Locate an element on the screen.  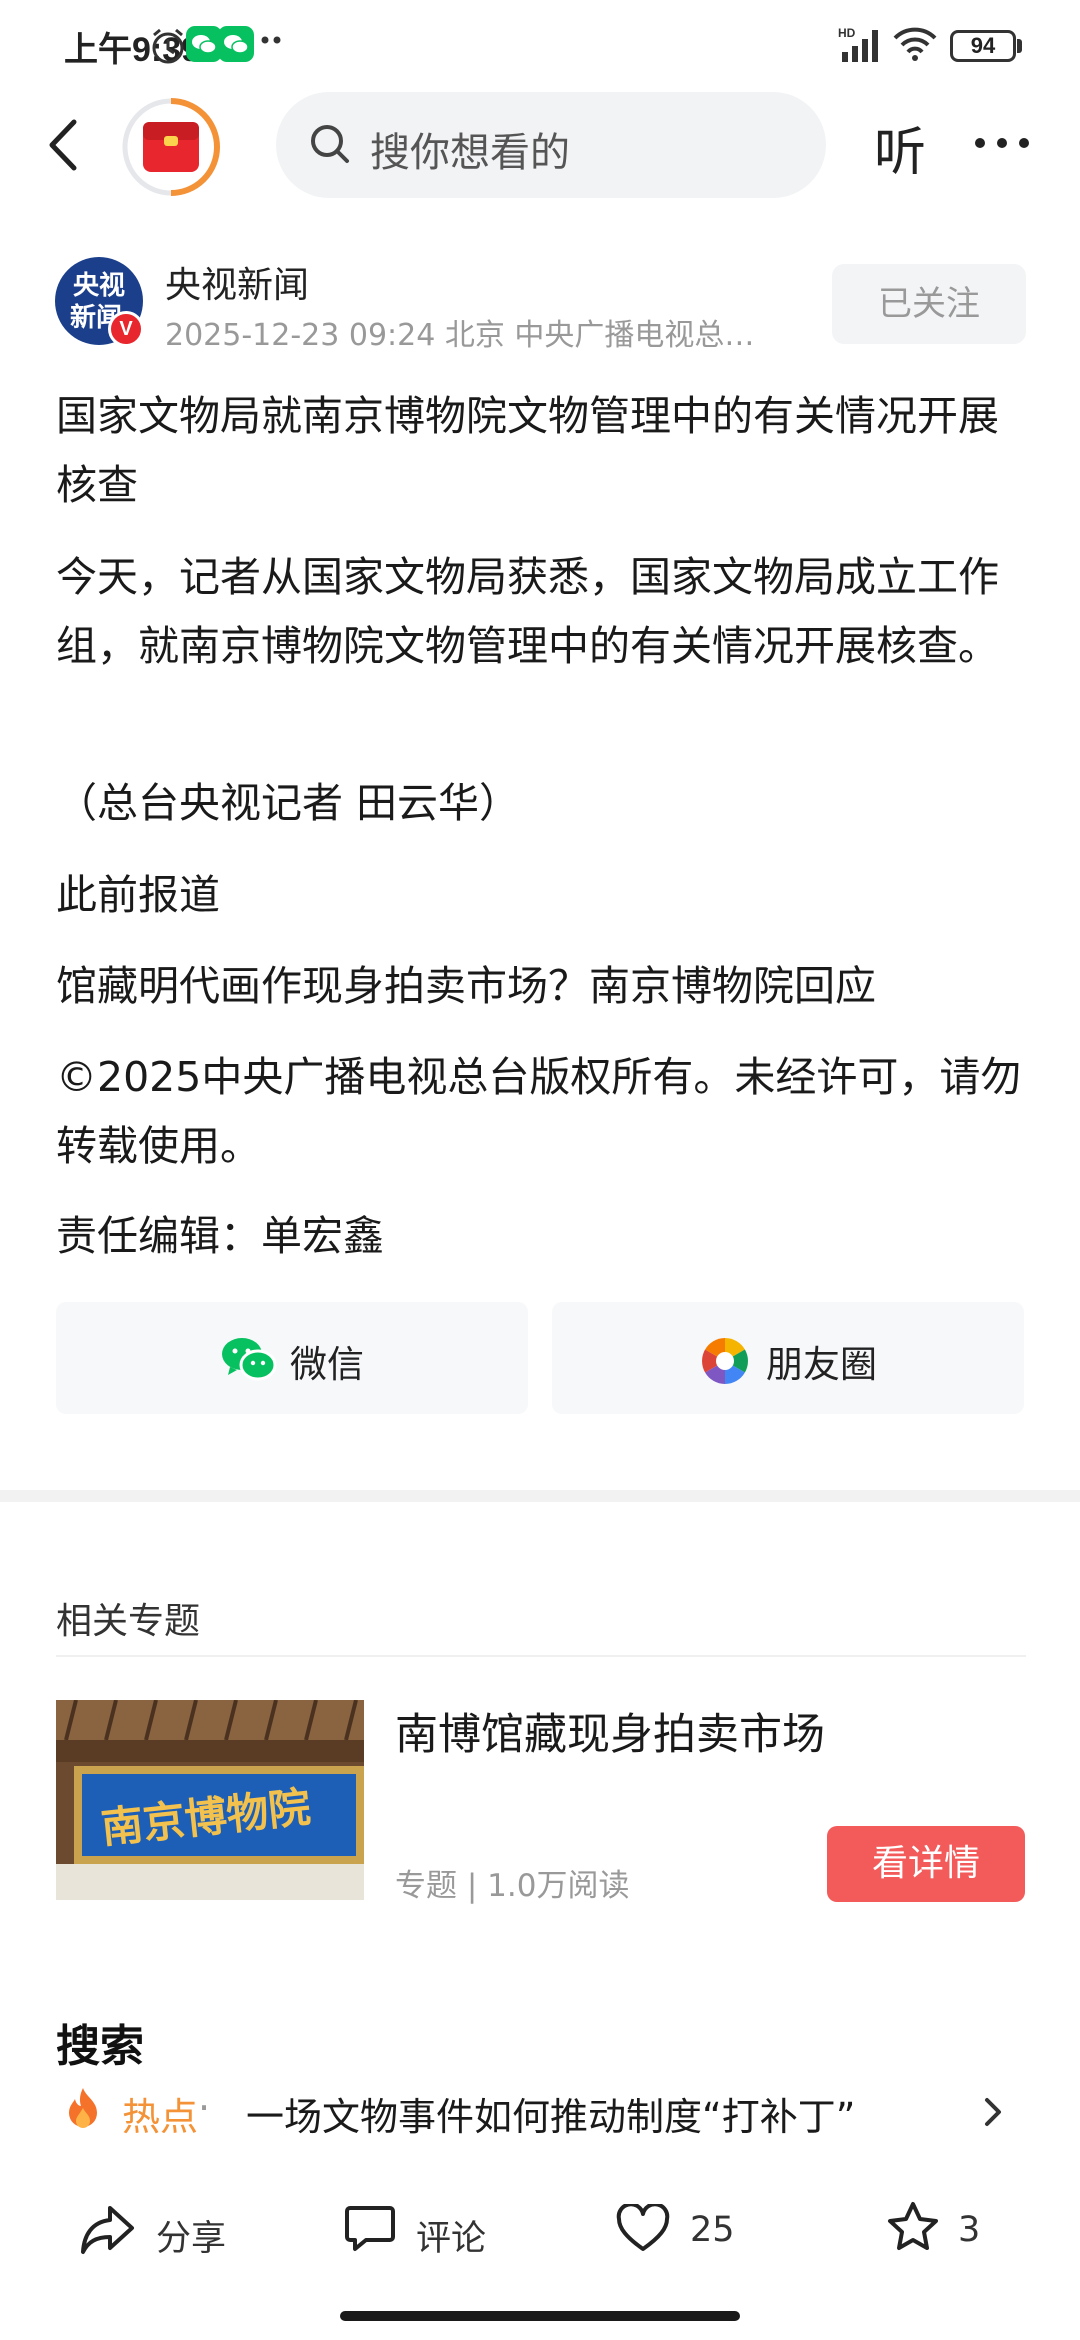
article-paragraph: 此前报道 is located at coordinates (138, 895).